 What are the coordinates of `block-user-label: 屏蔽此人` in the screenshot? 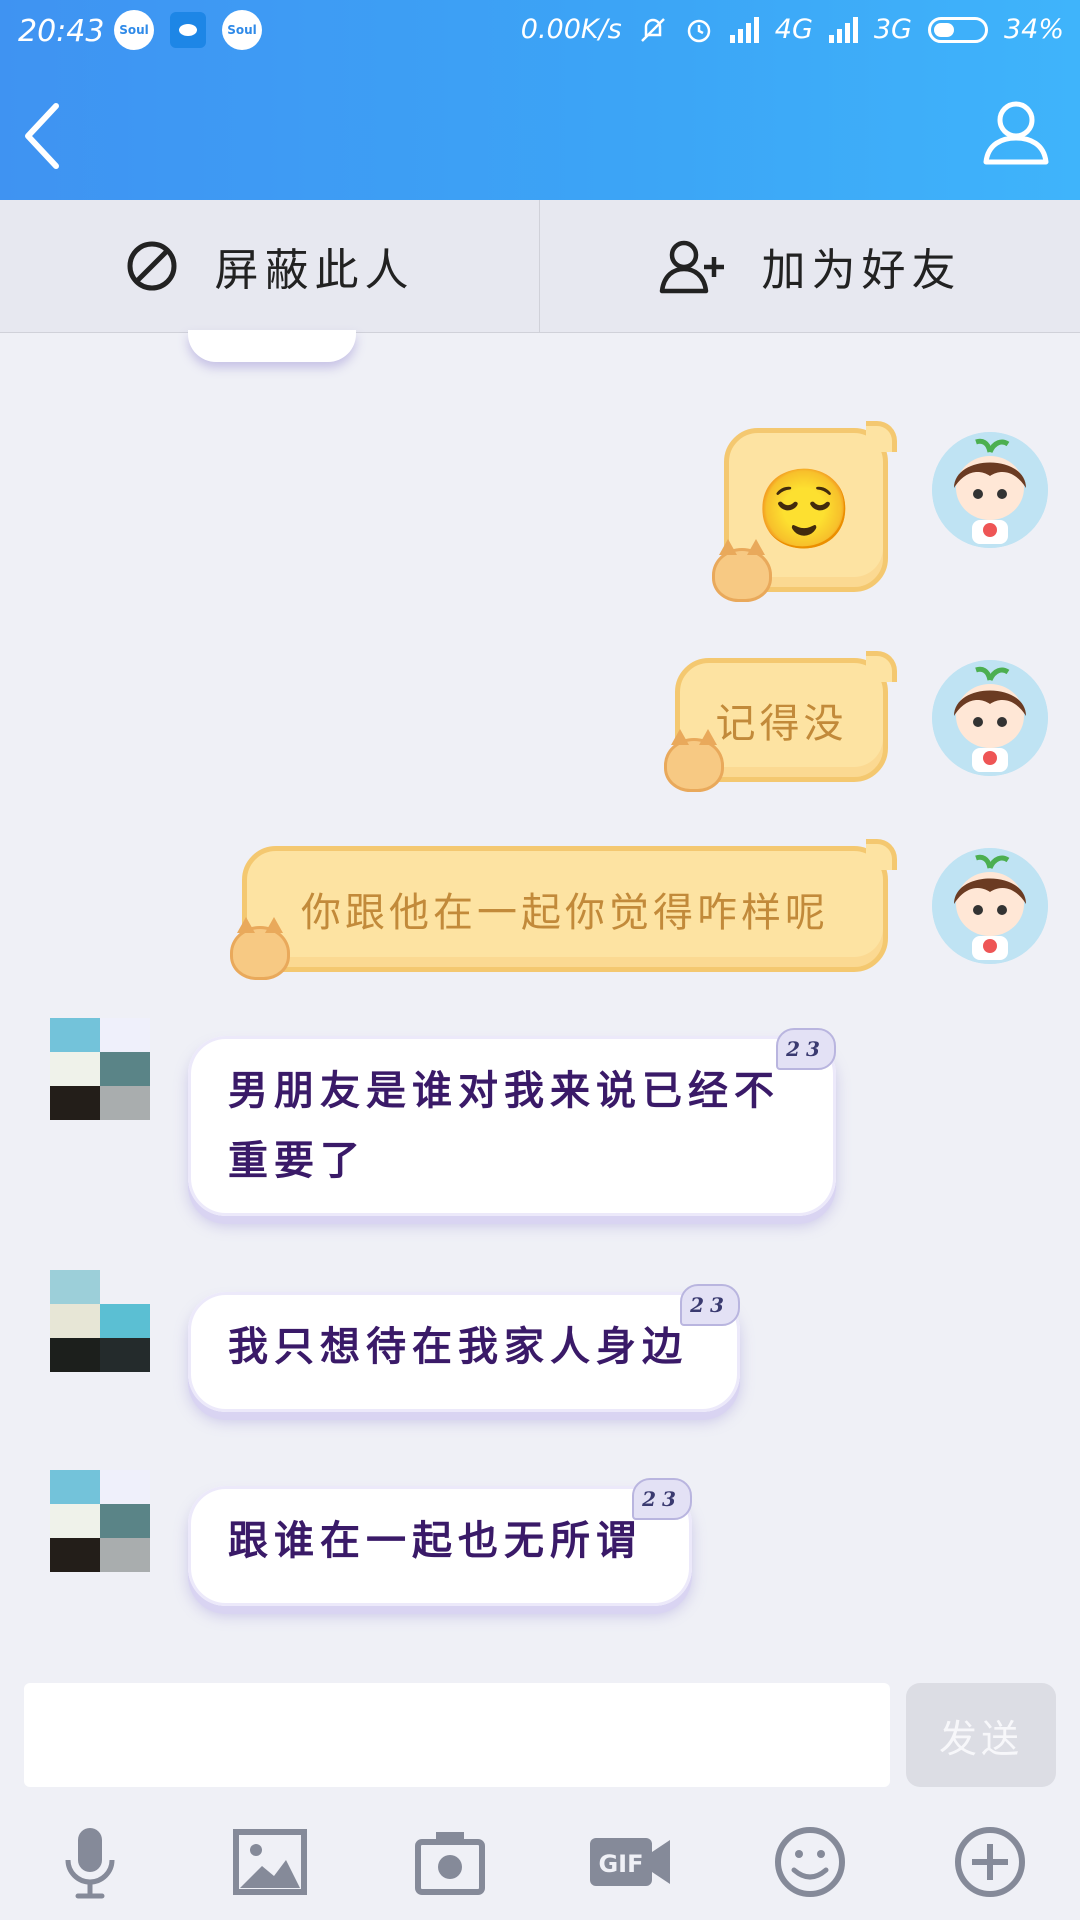 It's located at (314, 270).